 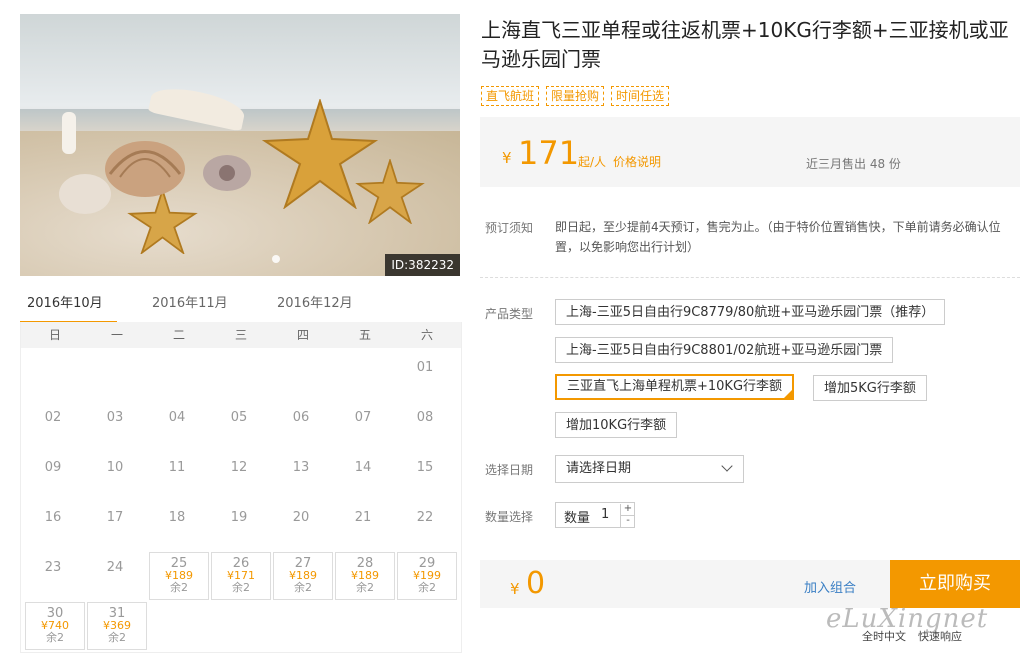 I want to click on calendar-day-available: 26 ¥171 余2, so click(x=241, y=576).